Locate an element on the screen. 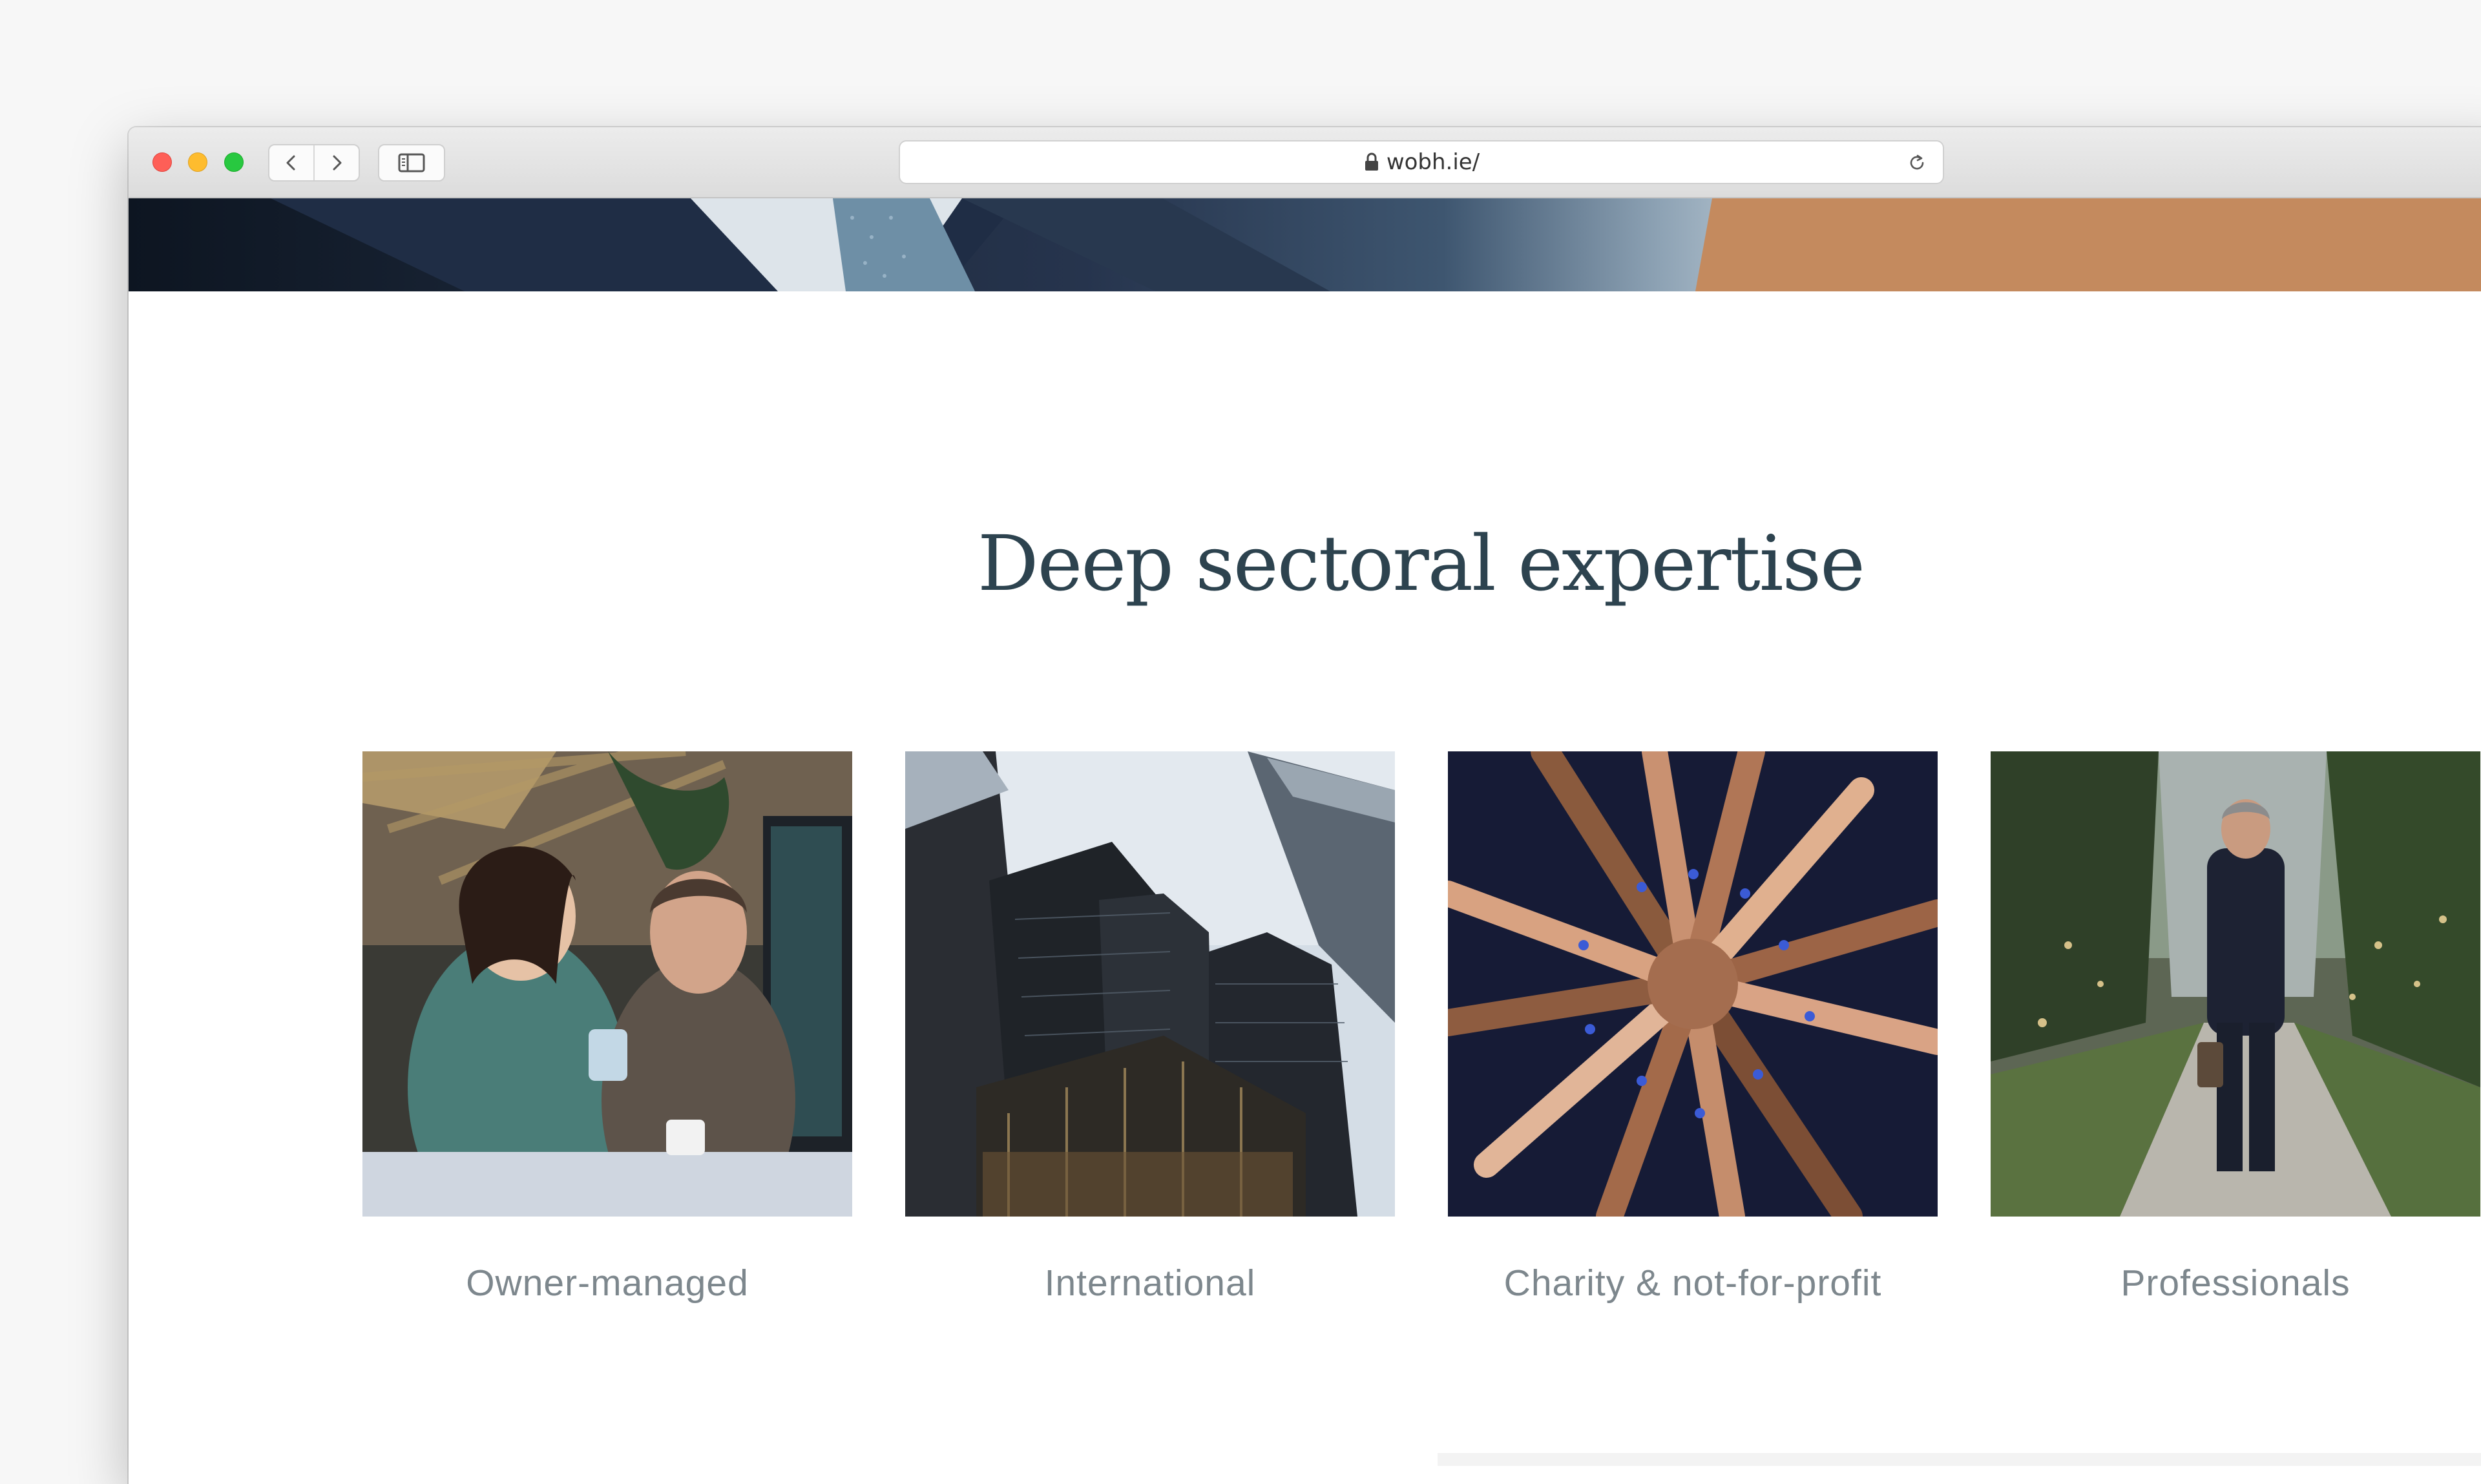 This screenshot has width=2481, height=1484. sector-card-professionals: Professionals is located at coordinates (2235, 1027).